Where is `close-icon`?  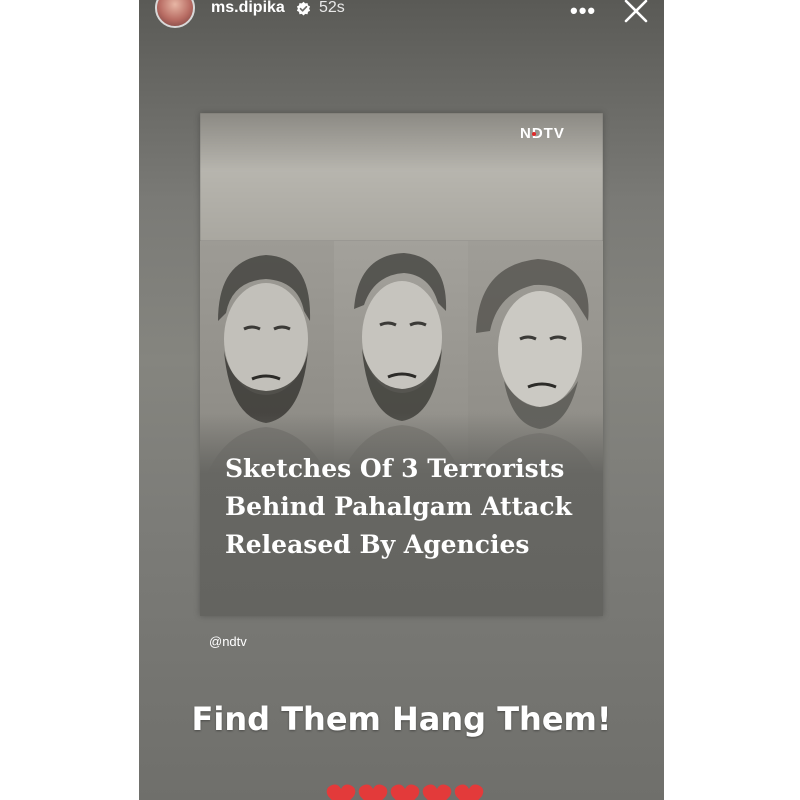
close-icon is located at coordinates (636, 12).